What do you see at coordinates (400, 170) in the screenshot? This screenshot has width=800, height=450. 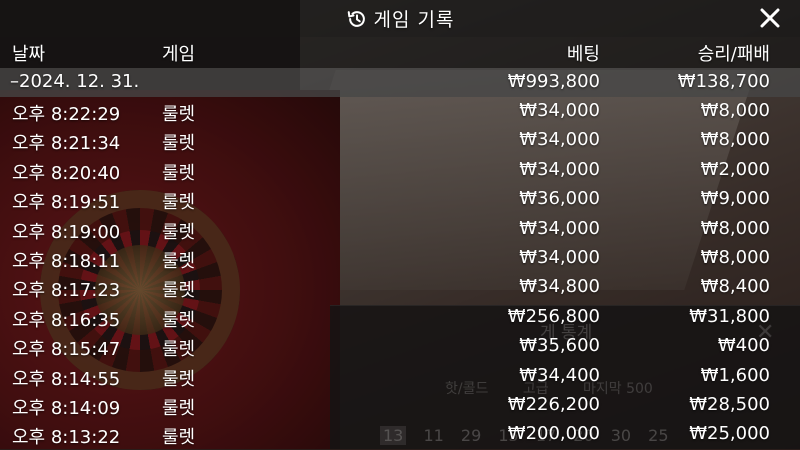 I see `table-row: 오후 8:20:40 룰렛 ₩34,000 ₩2,000` at bounding box center [400, 170].